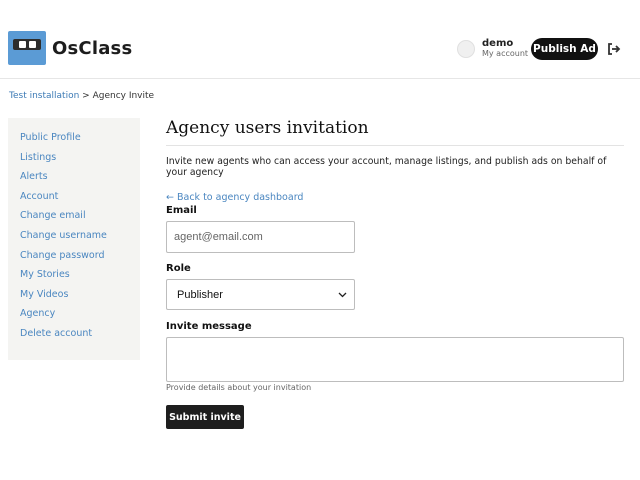 This screenshot has height=480, width=640. Describe the element at coordinates (74, 160) in the screenshot. I see `sidebar-item-listings: Listings` at that location.